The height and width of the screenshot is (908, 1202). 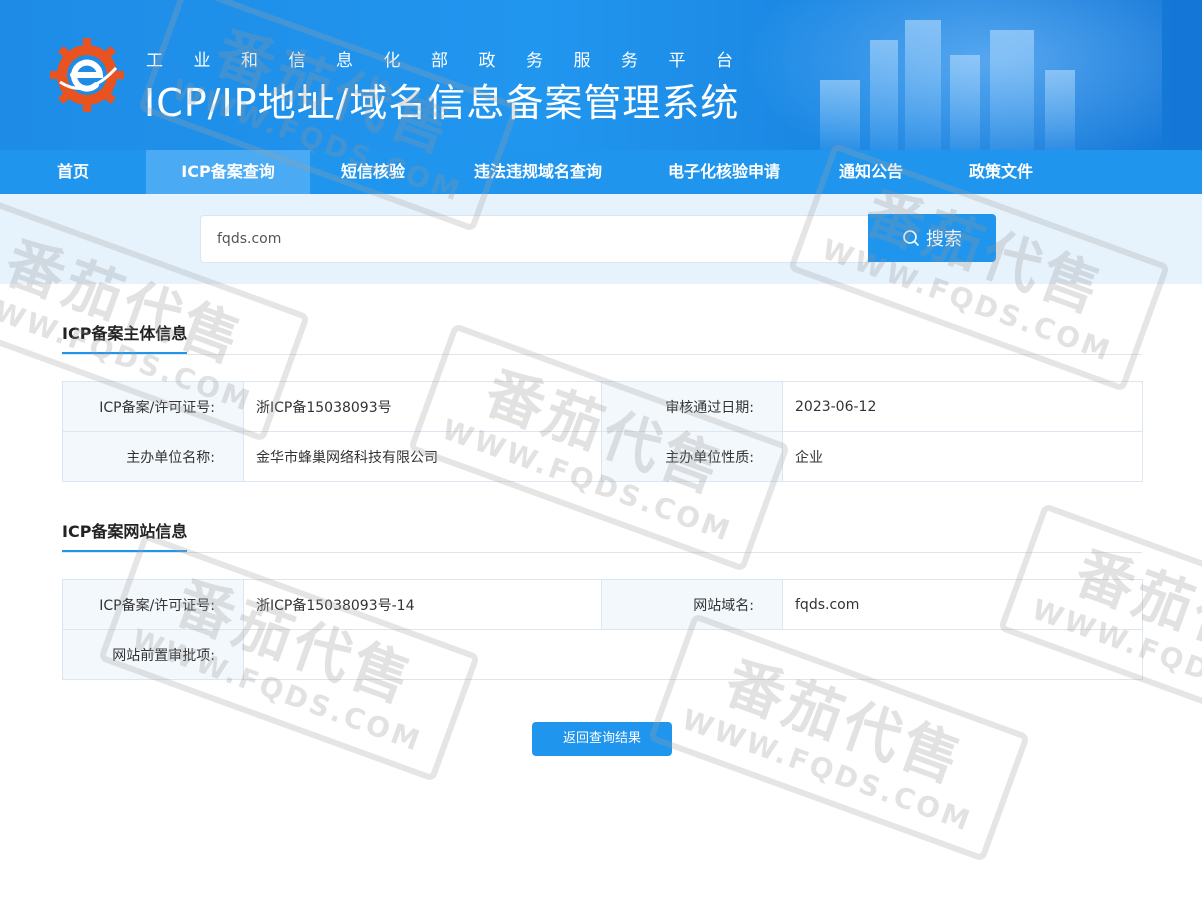 What do you see at coordinates (228, 172) in the screenshot?
I see `nav-item-icp-query: ICP备案查询` at bounding box center [228, 172].